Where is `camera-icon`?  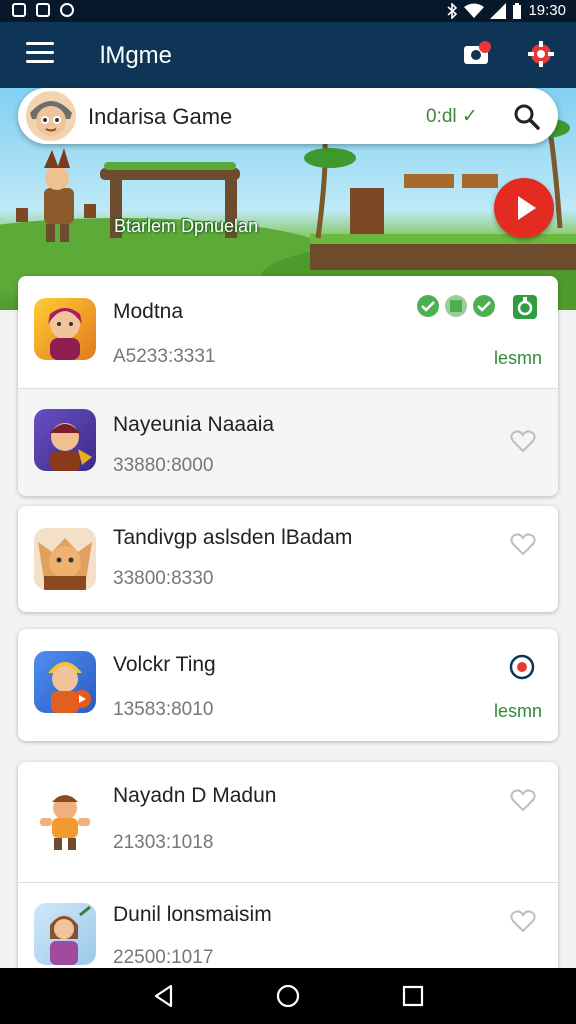 camera-icon is located at coordinates (477, 54).